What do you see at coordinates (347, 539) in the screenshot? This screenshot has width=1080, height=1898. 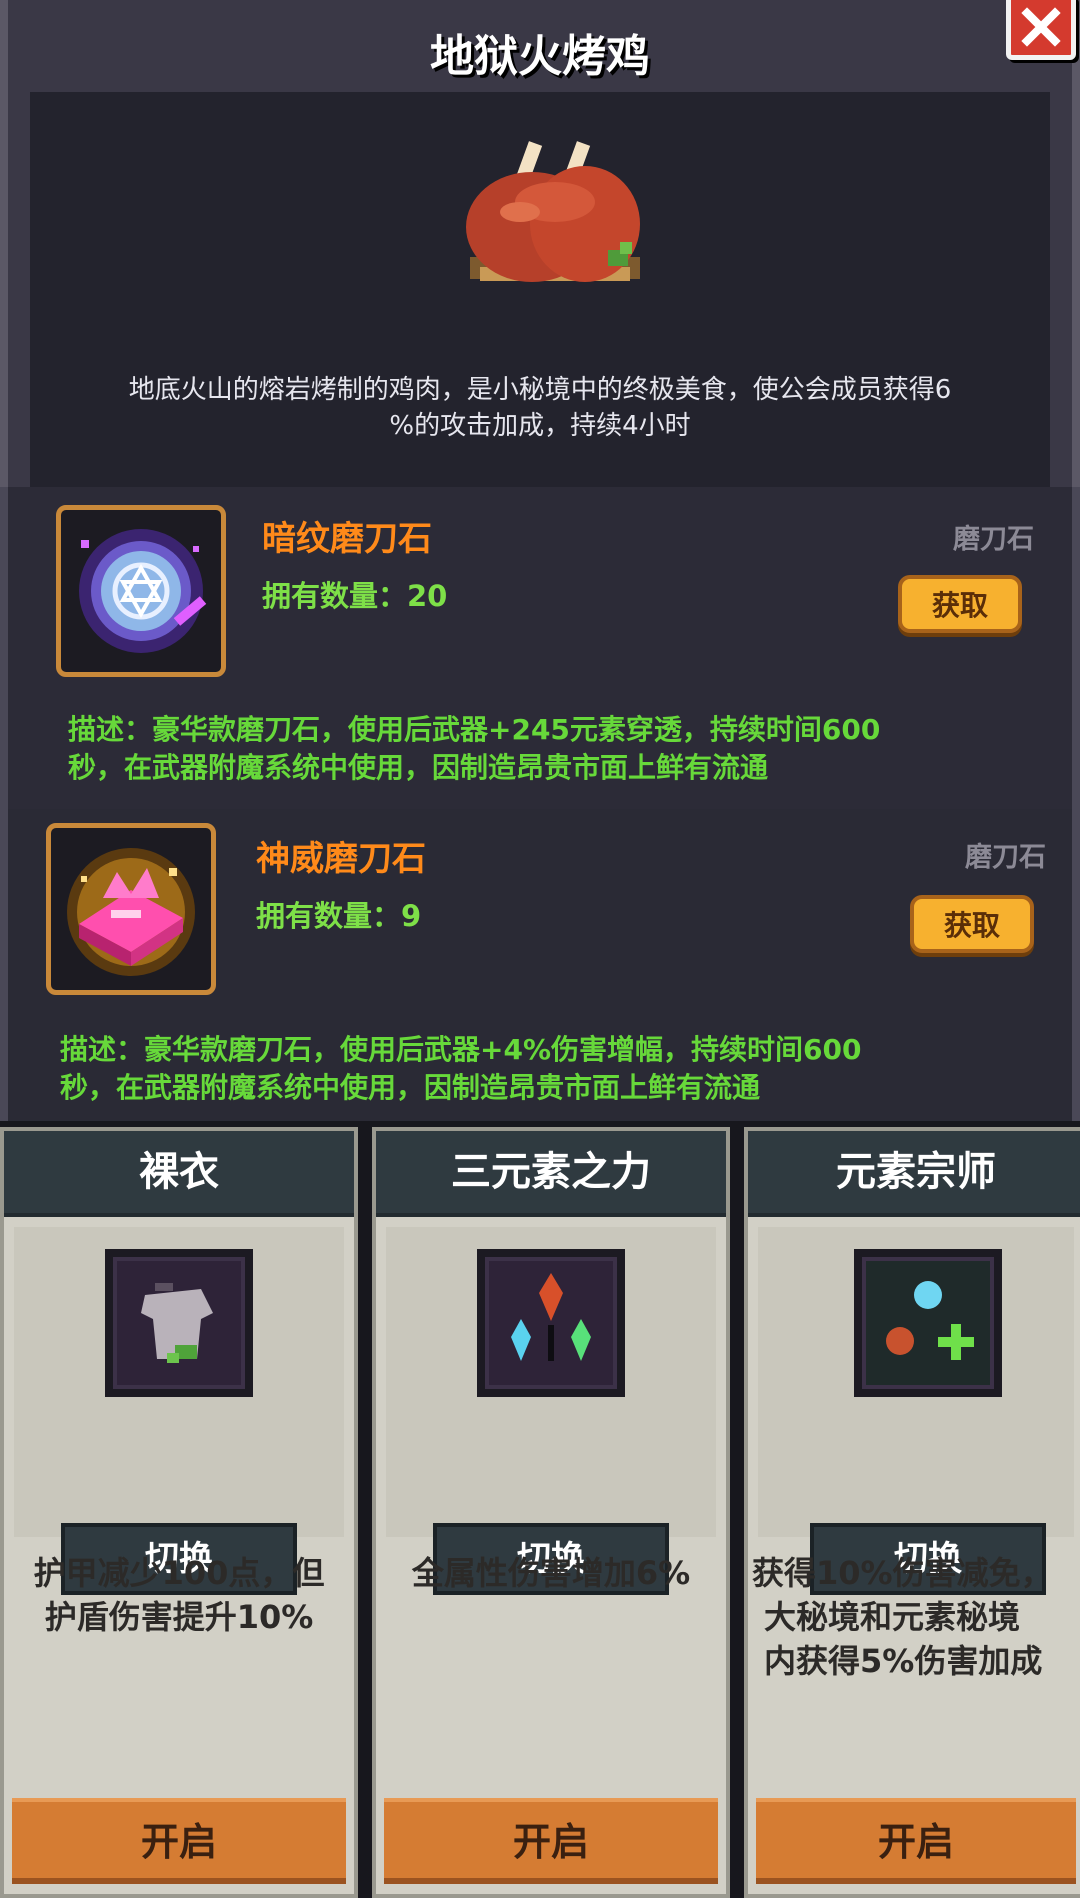 I see `item-name: 暗纹磨刀石` at bounding box center [347, 539].